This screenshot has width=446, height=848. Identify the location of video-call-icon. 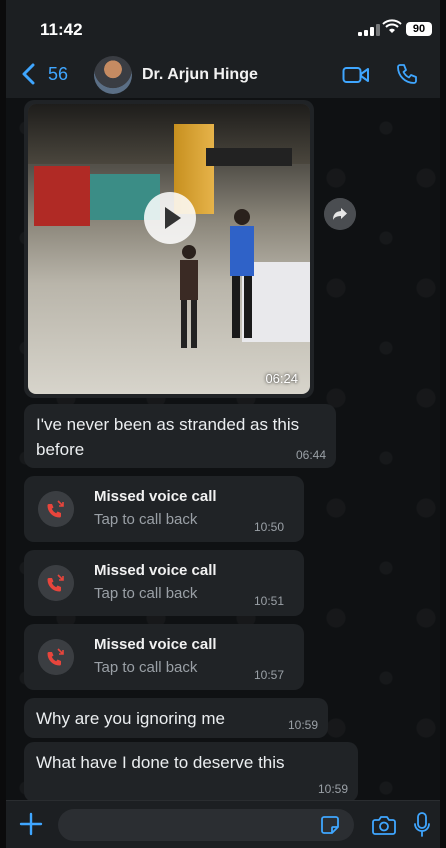
(356, 75).